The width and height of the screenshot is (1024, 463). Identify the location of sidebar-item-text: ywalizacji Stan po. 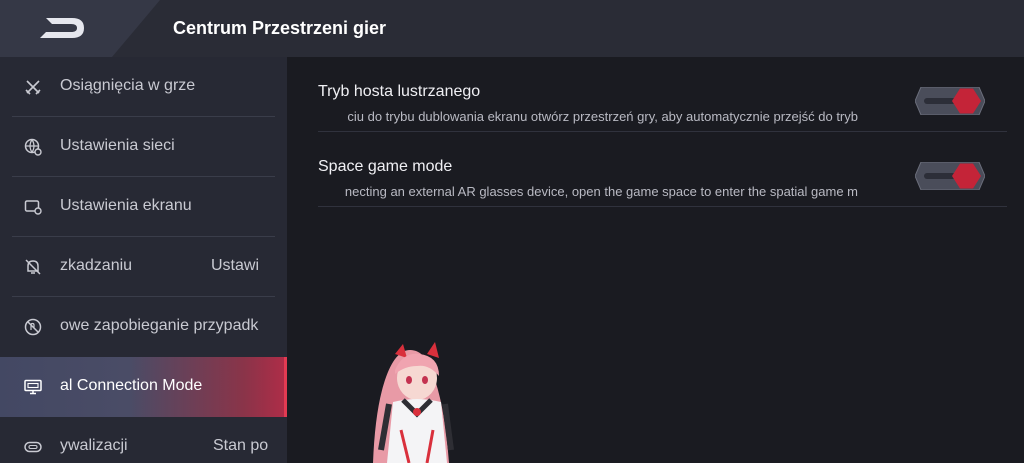
(165, 448).